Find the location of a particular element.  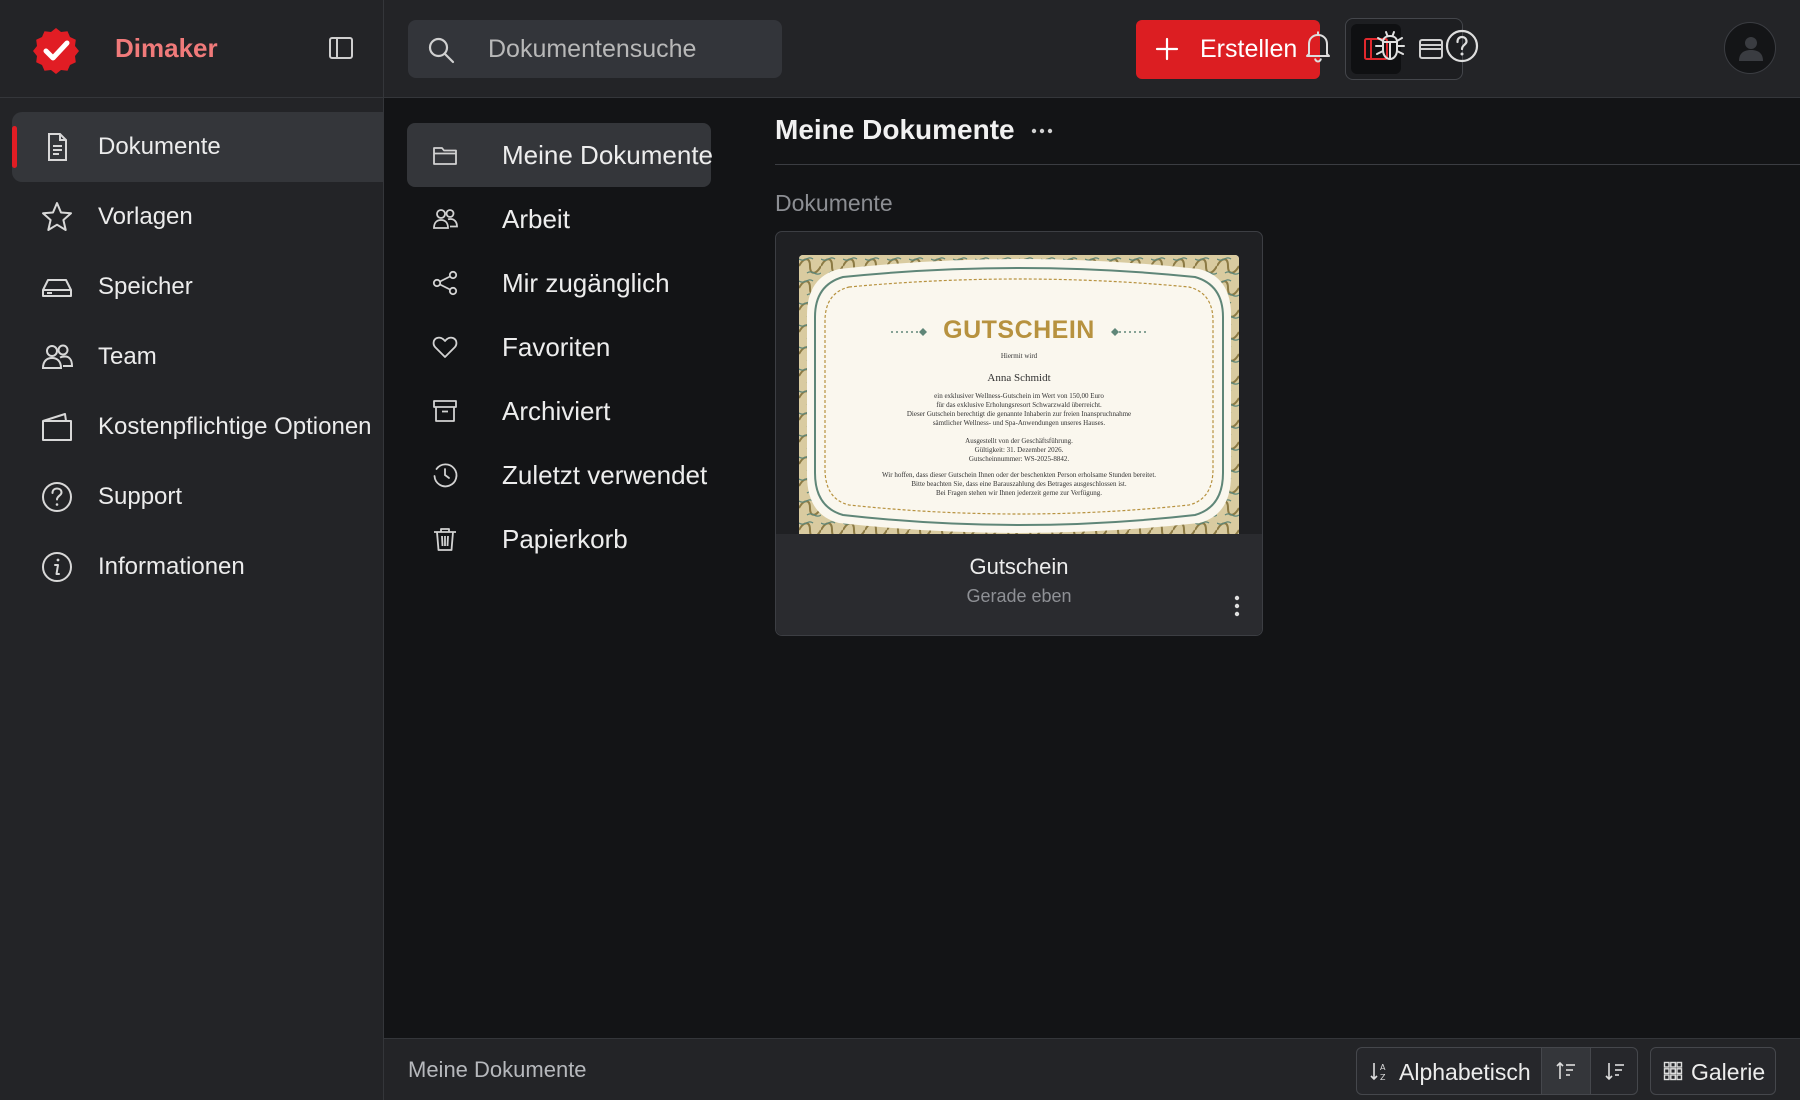

folder-favoriten: Favoriten is located at coordinates (559, 347).